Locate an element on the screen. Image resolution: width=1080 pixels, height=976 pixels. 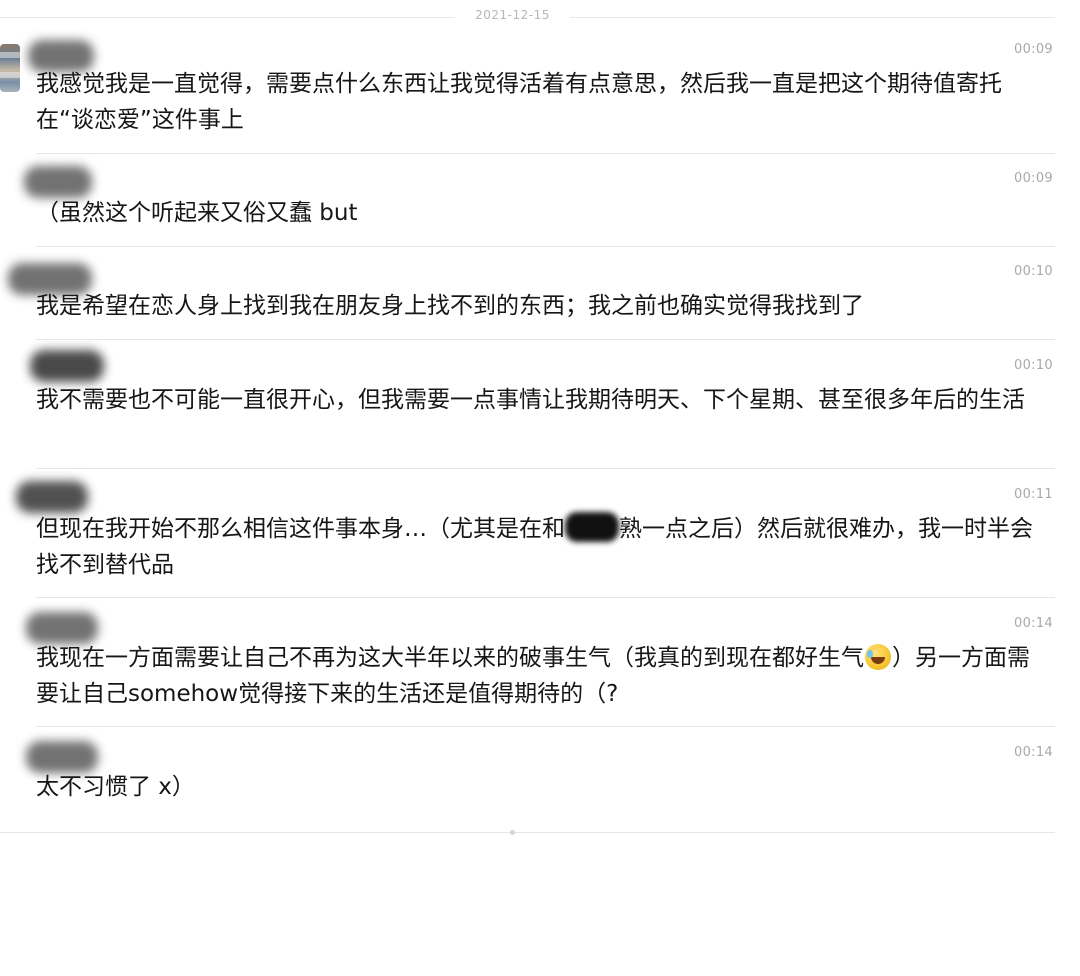
message-text: 我是希望在恋人身上找到我在朋友身上找不到的东西；我之前也确实觉得我找到了 is located at coordinates (450, 306).